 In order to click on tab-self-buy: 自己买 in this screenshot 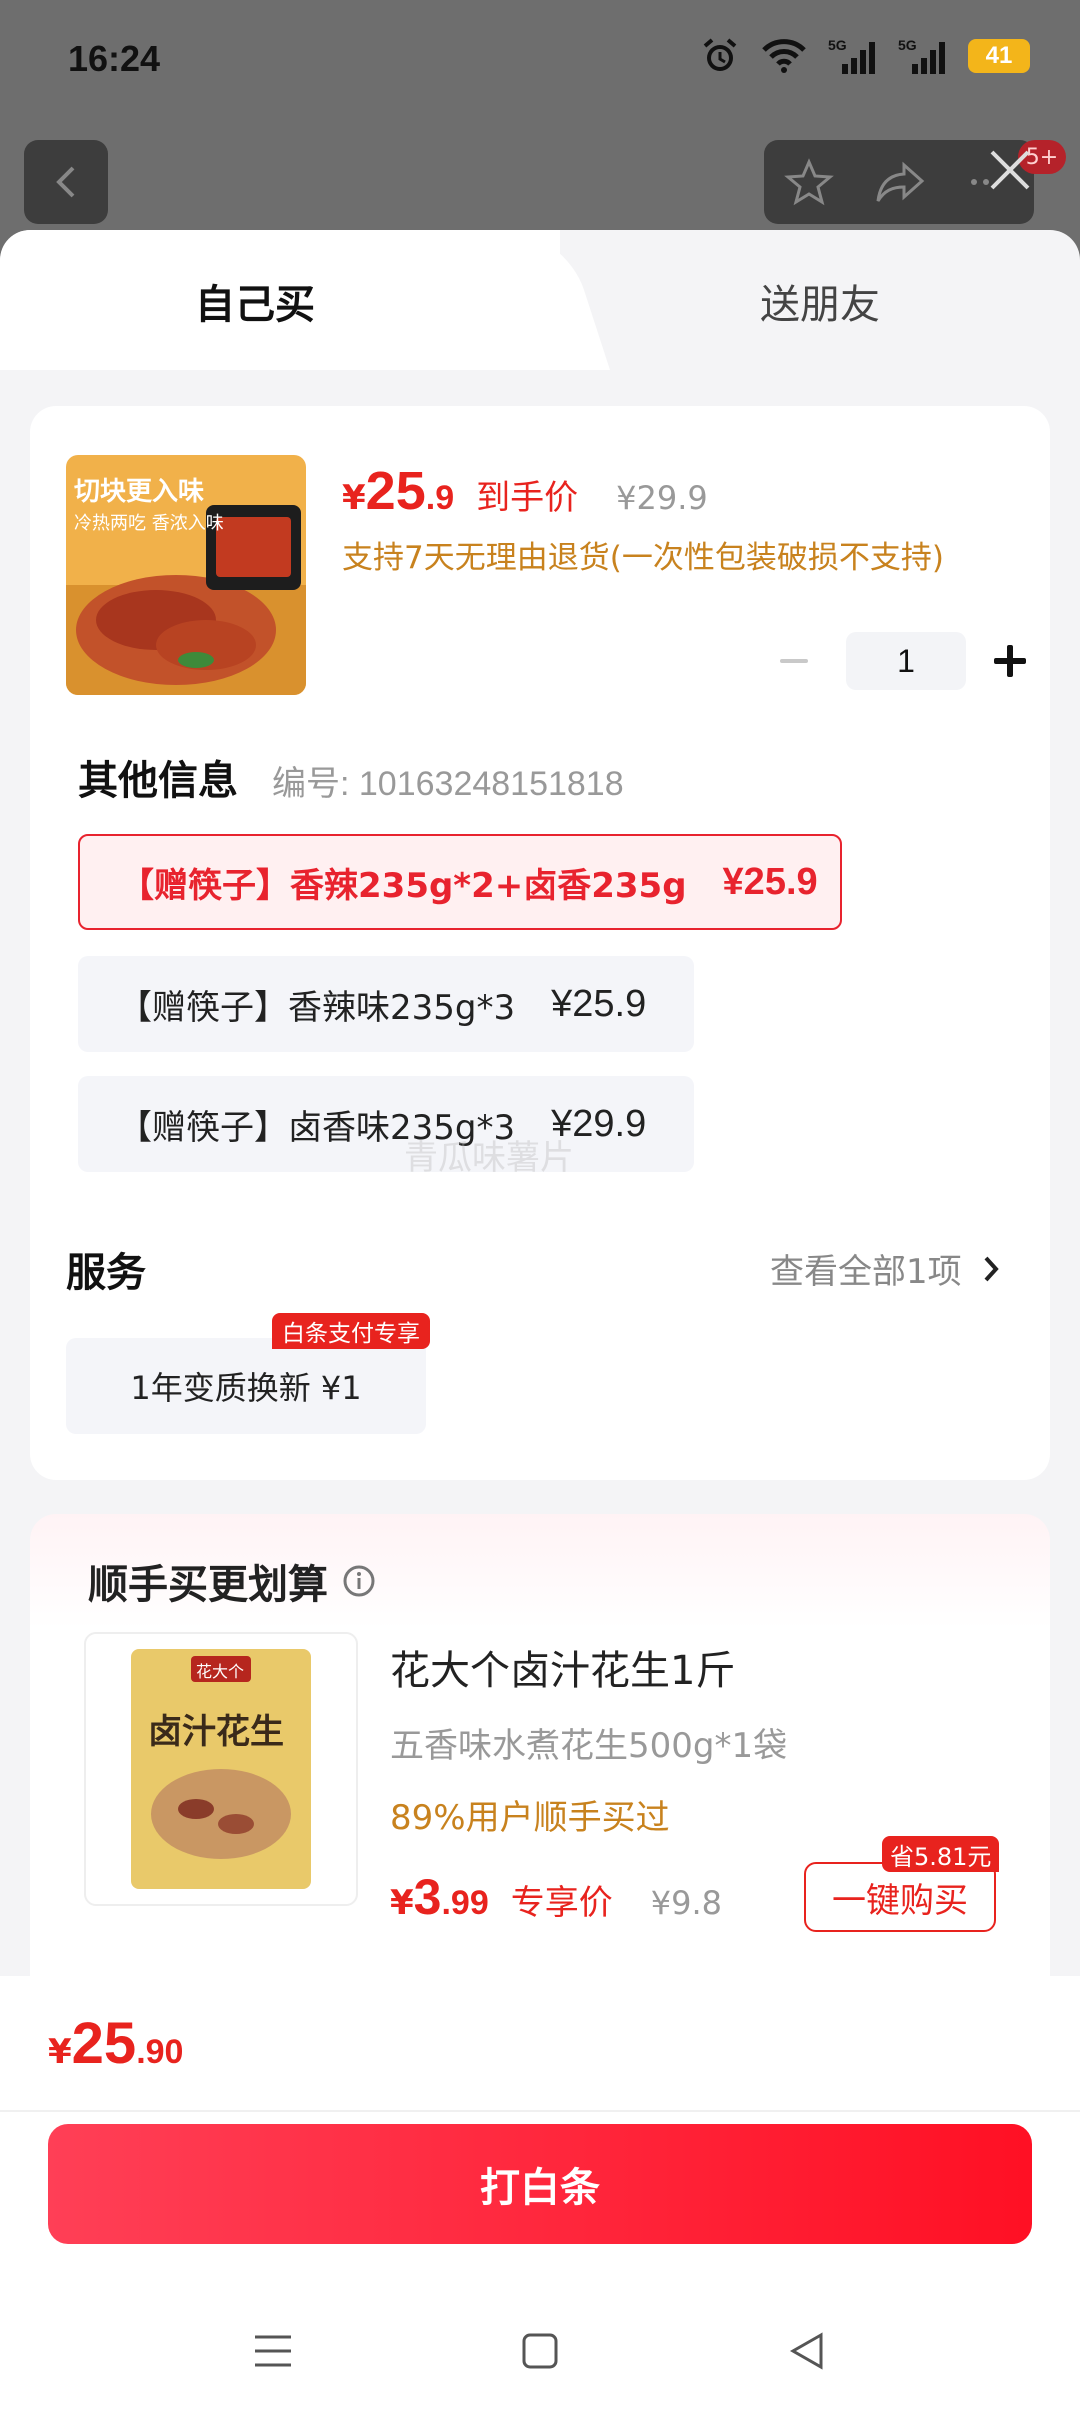, I will do `click(255, 301)`.